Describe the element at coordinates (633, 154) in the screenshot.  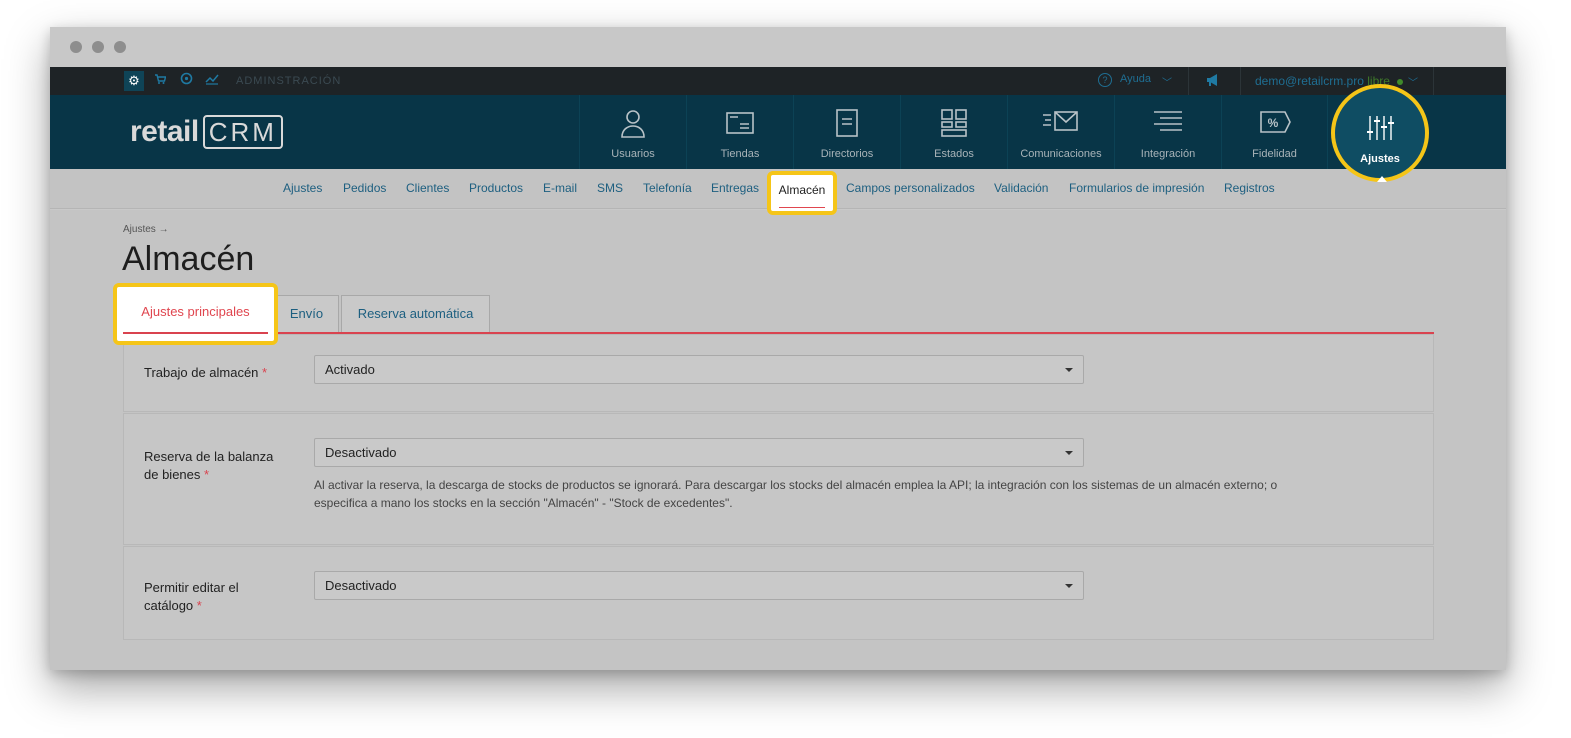
I see `nav-usuarios-label: Usuarios` at that location.